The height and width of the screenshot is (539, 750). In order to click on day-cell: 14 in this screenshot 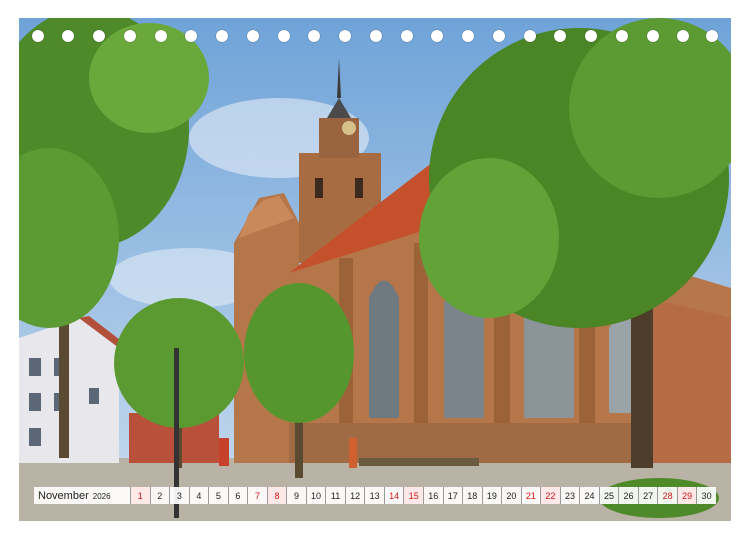, I will do `click(393, 495)`.